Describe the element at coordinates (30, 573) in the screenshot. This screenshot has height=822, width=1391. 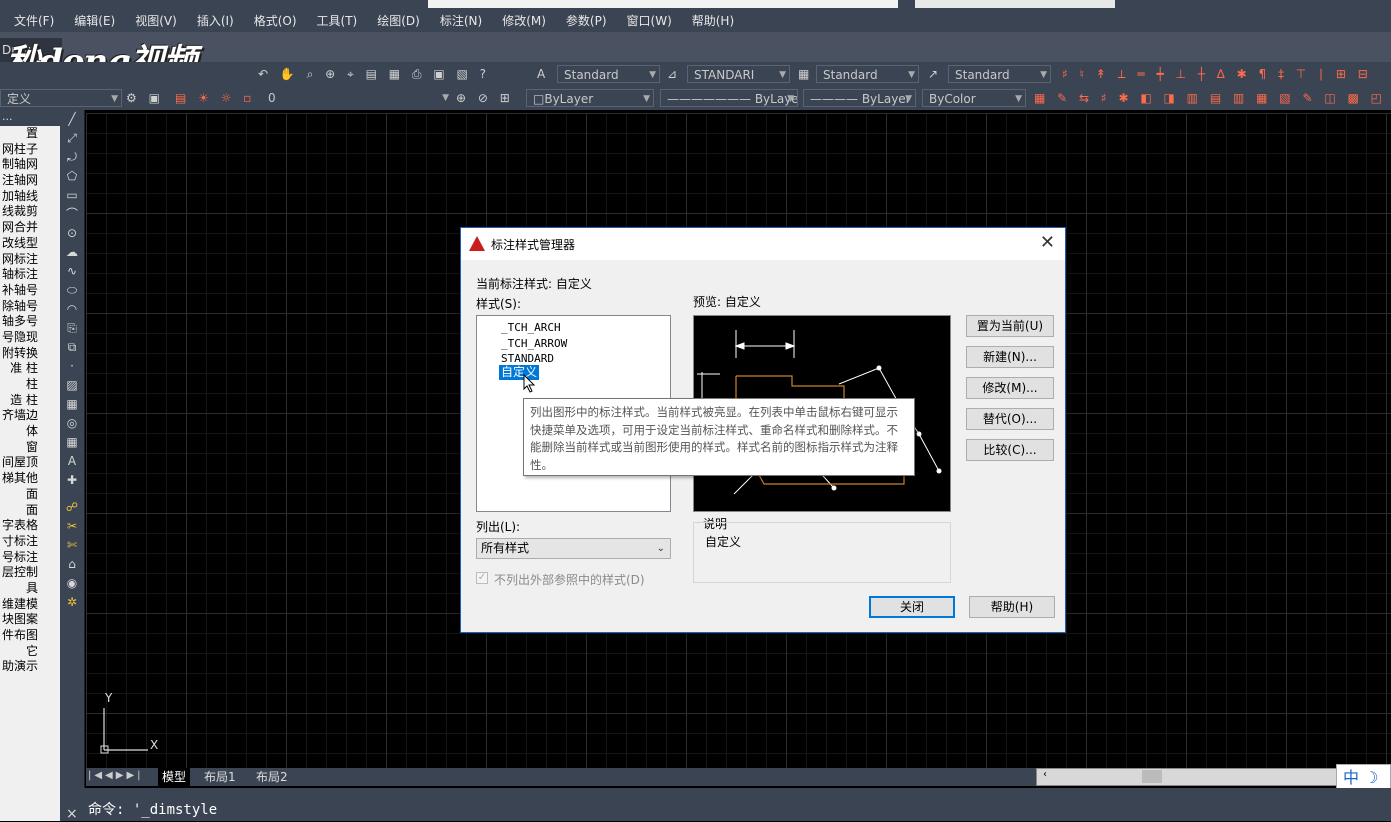
I see `list-item: 层控制` at that location.